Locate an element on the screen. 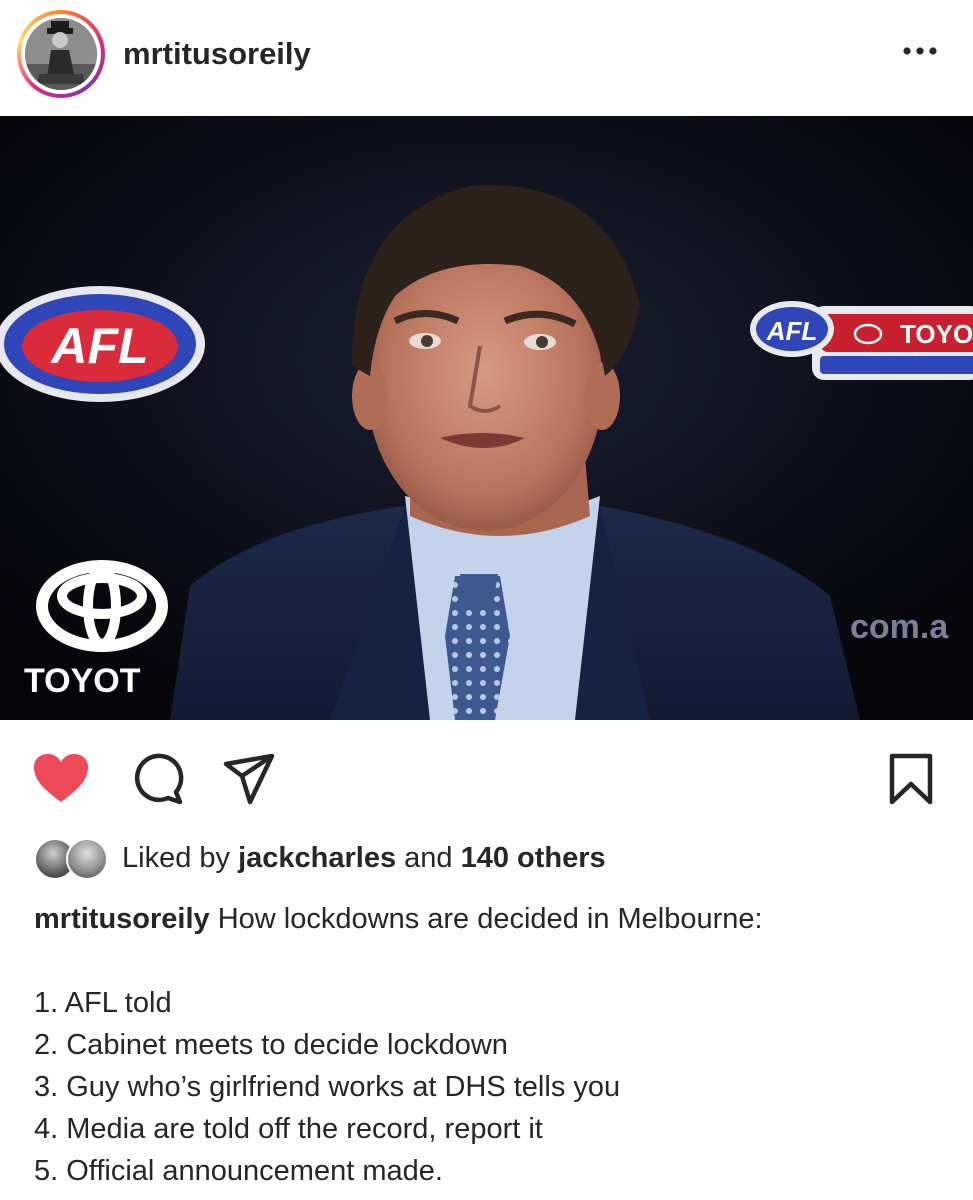  avatar-photo is located at coordinates (61, 54).